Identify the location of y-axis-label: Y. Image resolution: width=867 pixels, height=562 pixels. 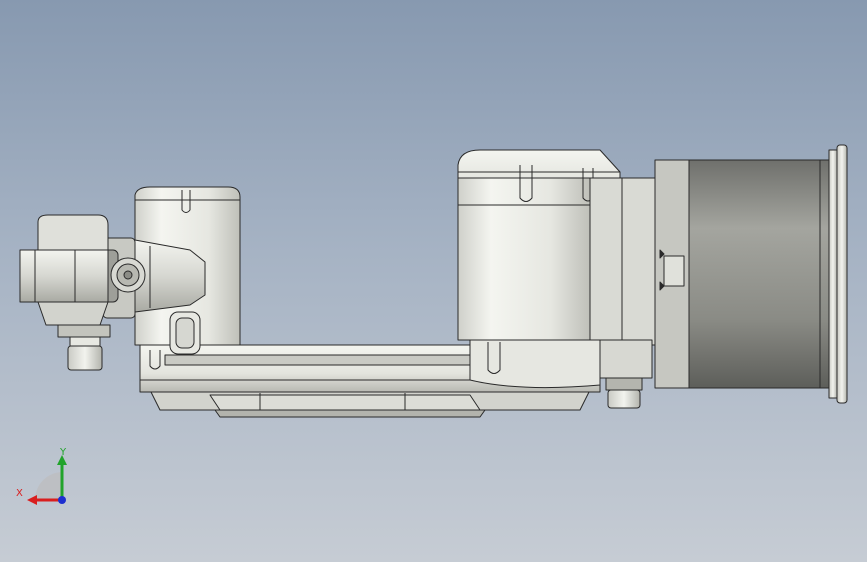
(63, 452).